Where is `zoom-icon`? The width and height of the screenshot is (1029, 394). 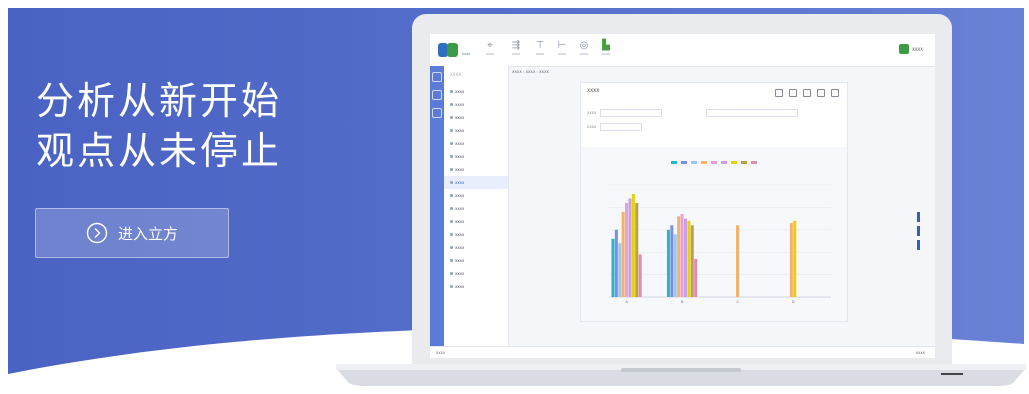 zoom-icon is located at coordinates (779, 93).